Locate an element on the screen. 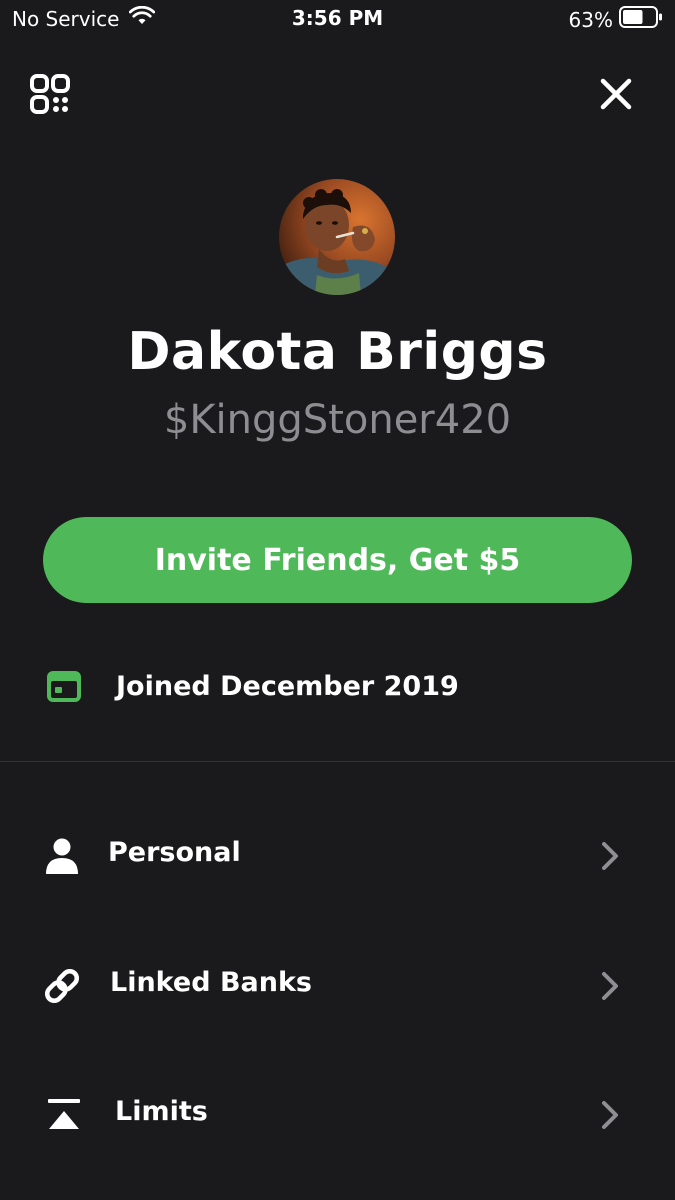 The height and width of the screenshot is (1200, 675). avatar is located at coordinates (337, 237).